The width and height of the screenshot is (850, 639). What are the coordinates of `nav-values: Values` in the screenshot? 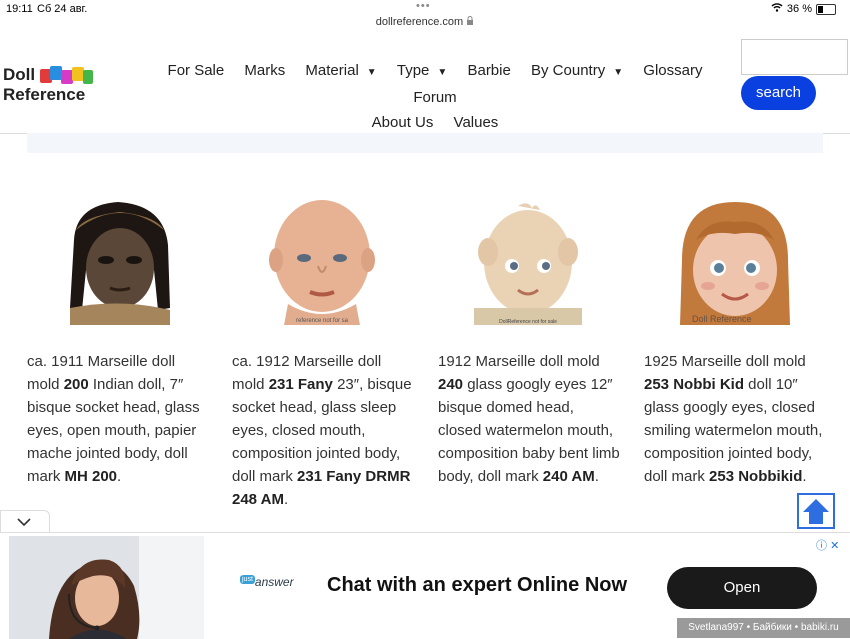 It's located at (476, 122).